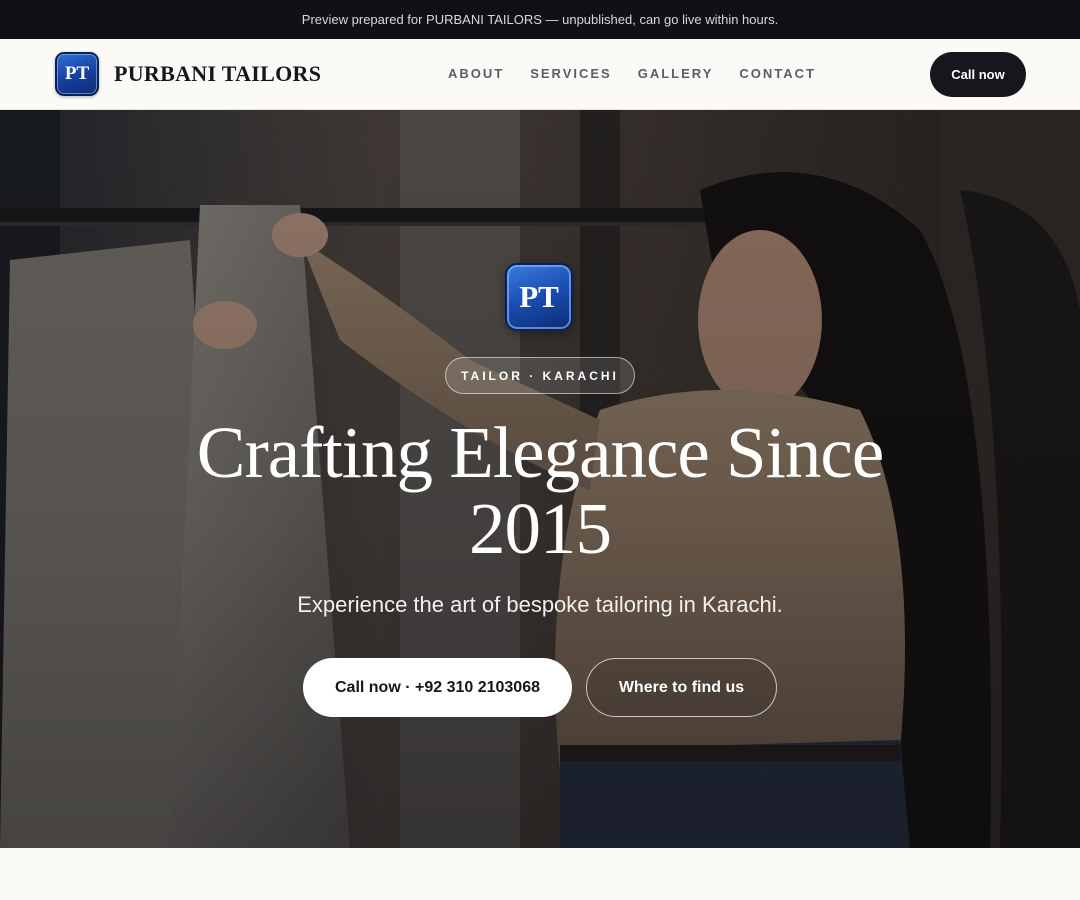  Describe the element at coordinates (777, 73) in the screenshot. I see `nav-contact: CONTACT` at that location.